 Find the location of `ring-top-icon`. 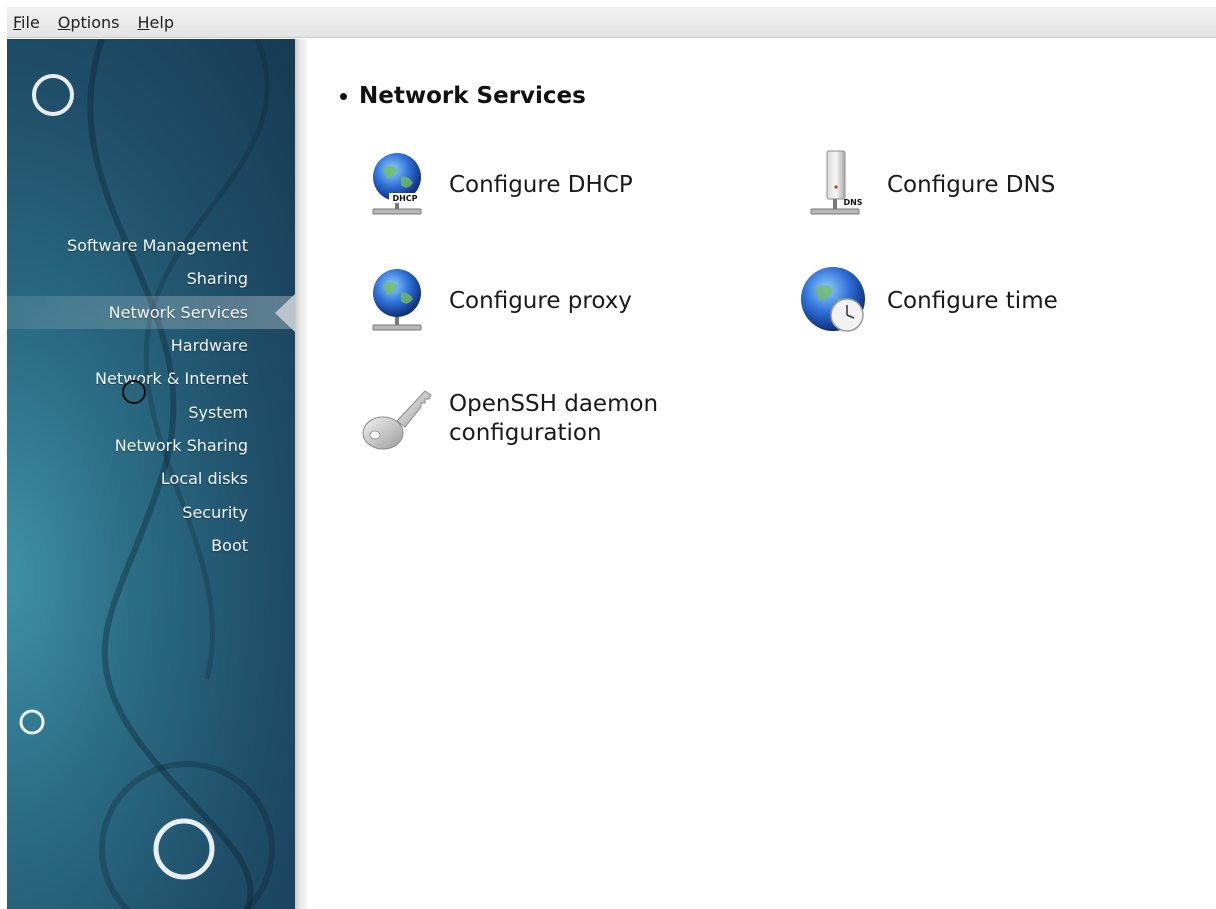

ring-top-icon is located at coordinates (53, 95).